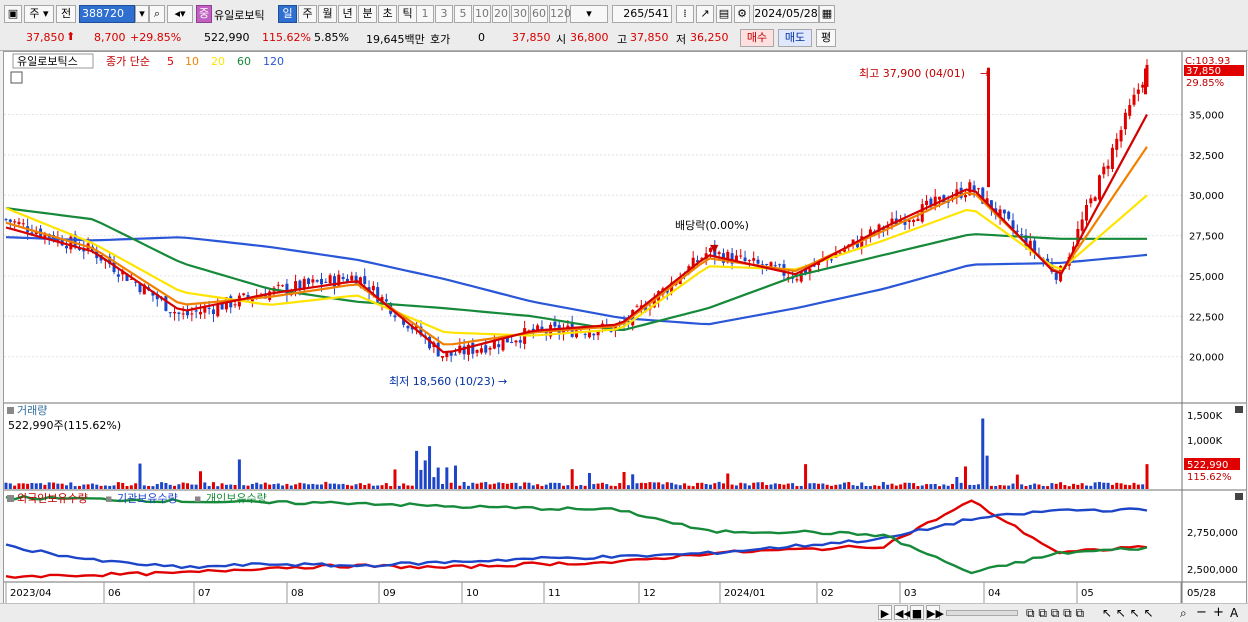 The width and height of the screenshot is (1248, 622). Describe the element at coordinates (16, 77) in the screenshot. I see `grid-toggle-icon` at that location.